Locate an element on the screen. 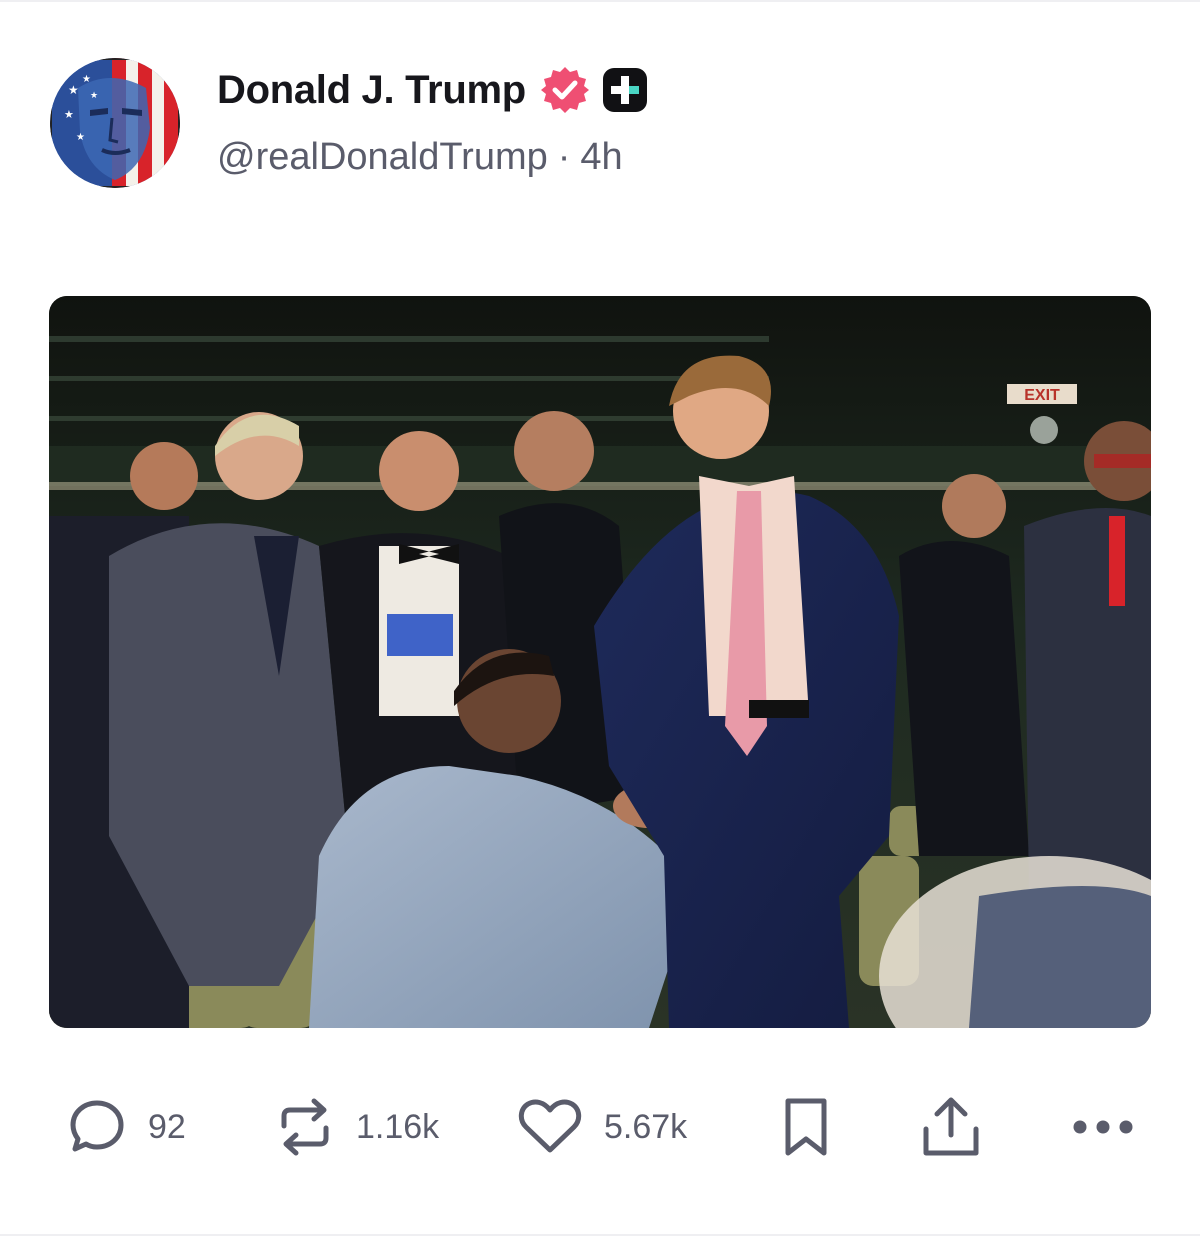  reply-button: 92 is located at coordinates (127, 1127).